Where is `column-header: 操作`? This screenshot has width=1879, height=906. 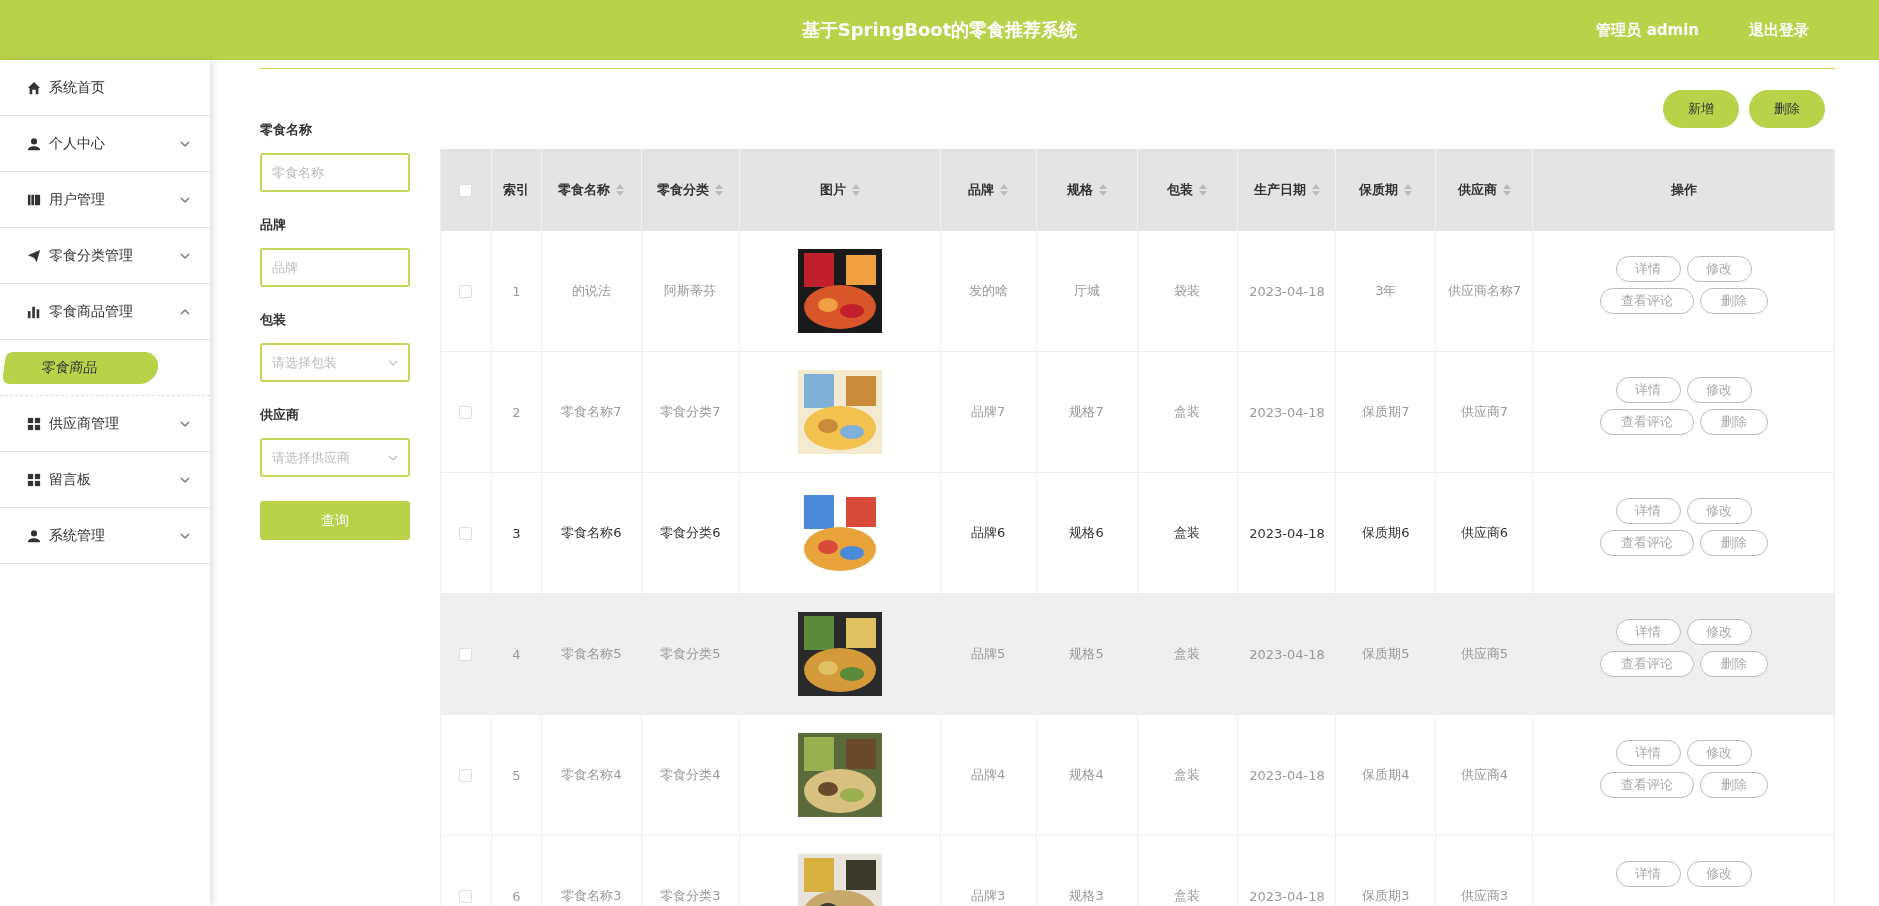 column-header: 操作 is located at coordinates (1683, 190).